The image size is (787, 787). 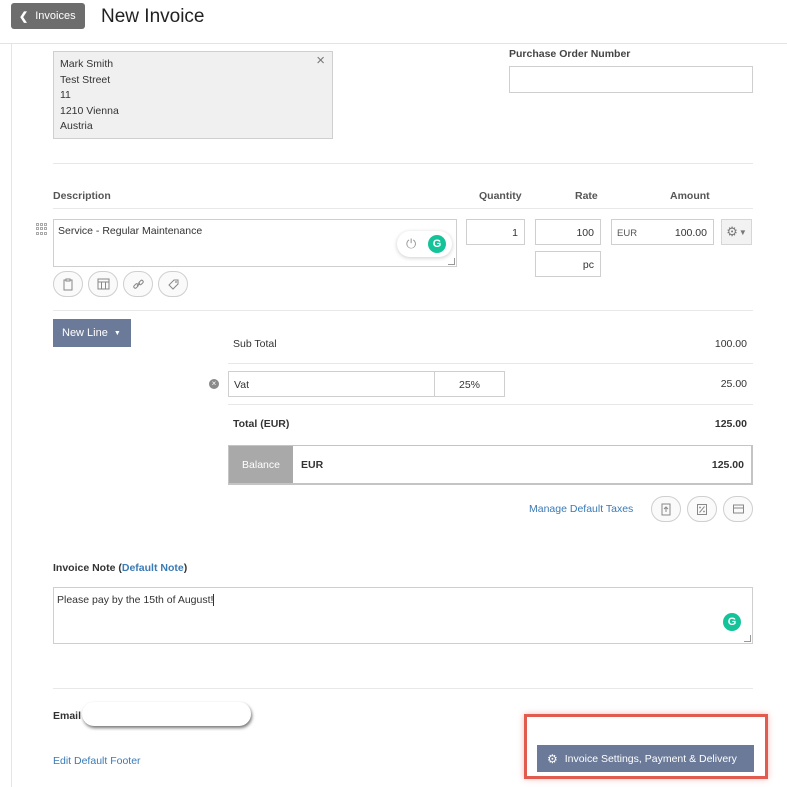 I want to click on footer-divider, so click(x=403, y=688).